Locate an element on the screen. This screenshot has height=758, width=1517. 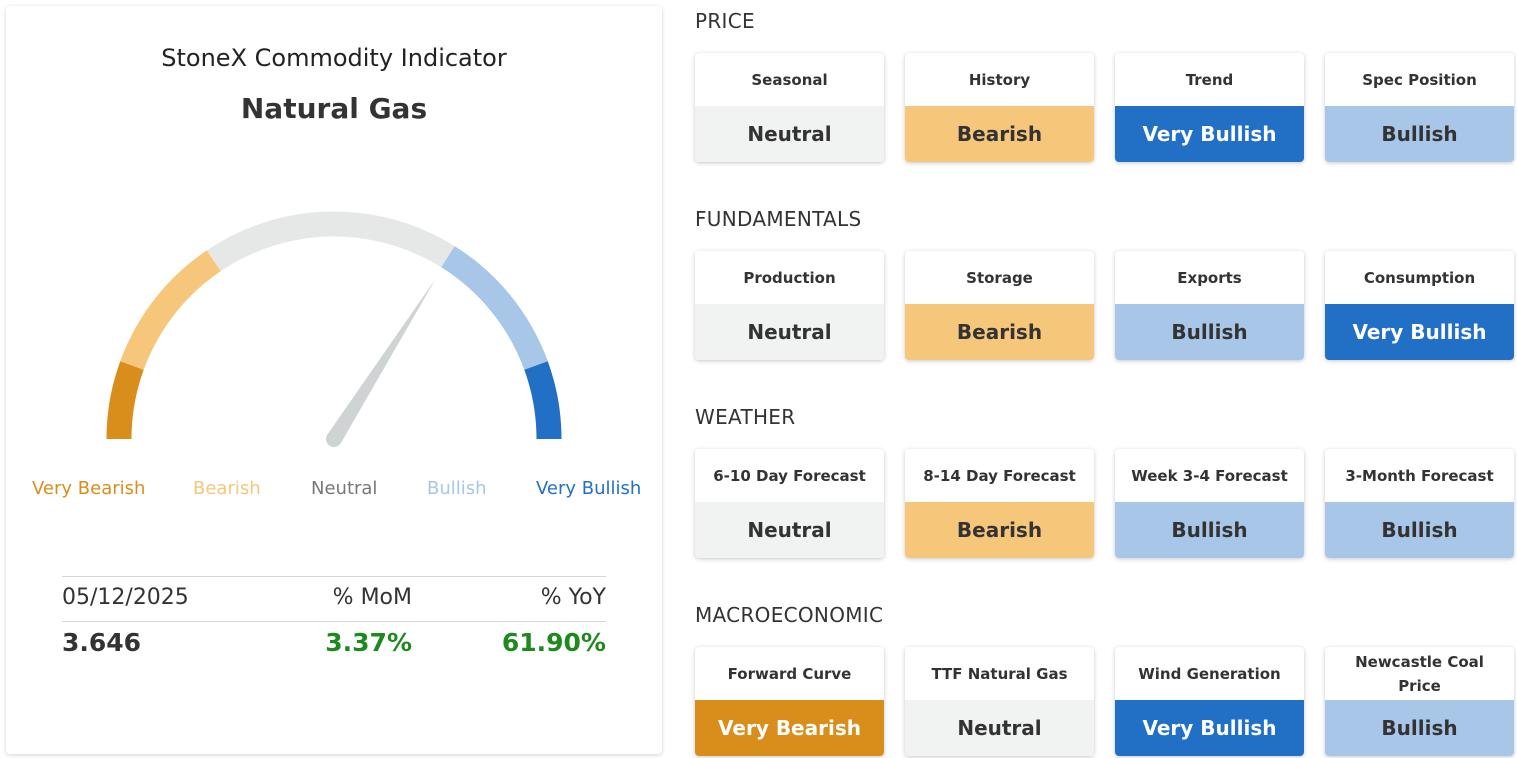
gauge-needle-pointer is located at coordinates (381, 361).